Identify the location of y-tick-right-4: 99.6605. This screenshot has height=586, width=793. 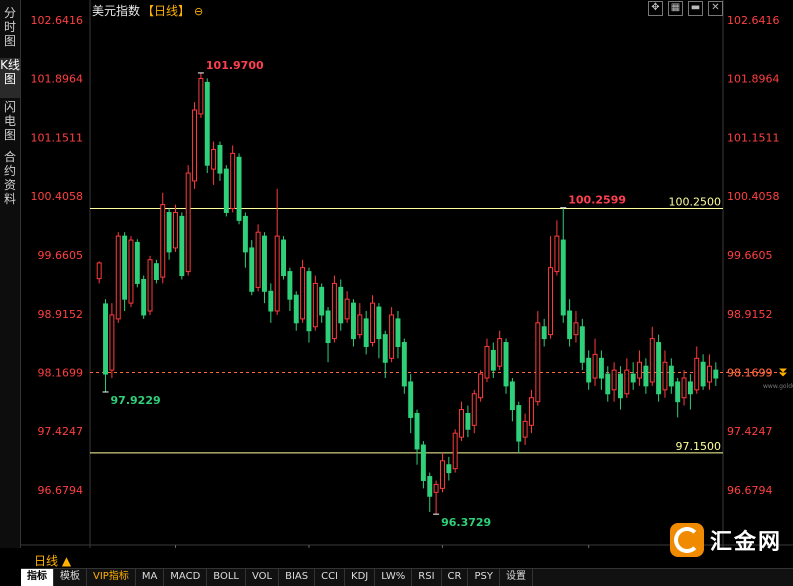
(750, 255).